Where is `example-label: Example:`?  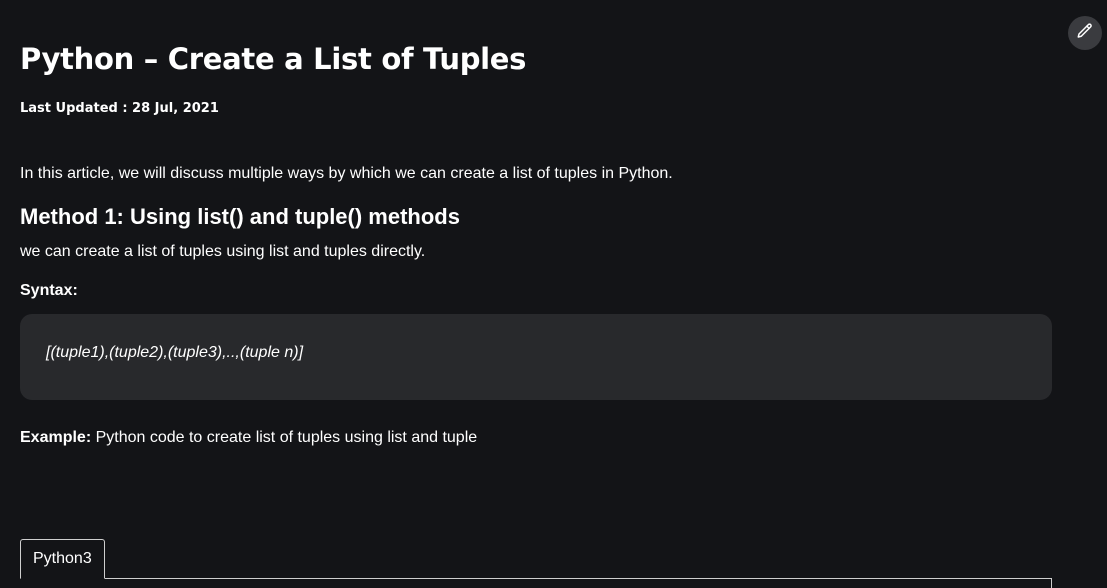 example-label: Example: is located at coordinates (56, 437).